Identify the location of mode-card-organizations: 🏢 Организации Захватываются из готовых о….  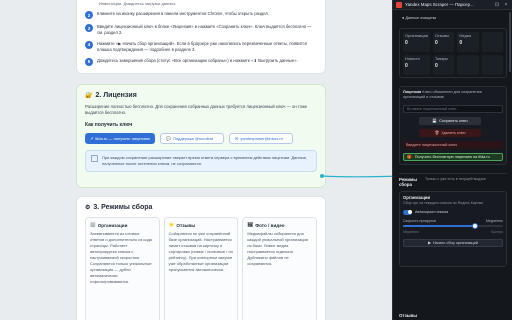
(122, 268).